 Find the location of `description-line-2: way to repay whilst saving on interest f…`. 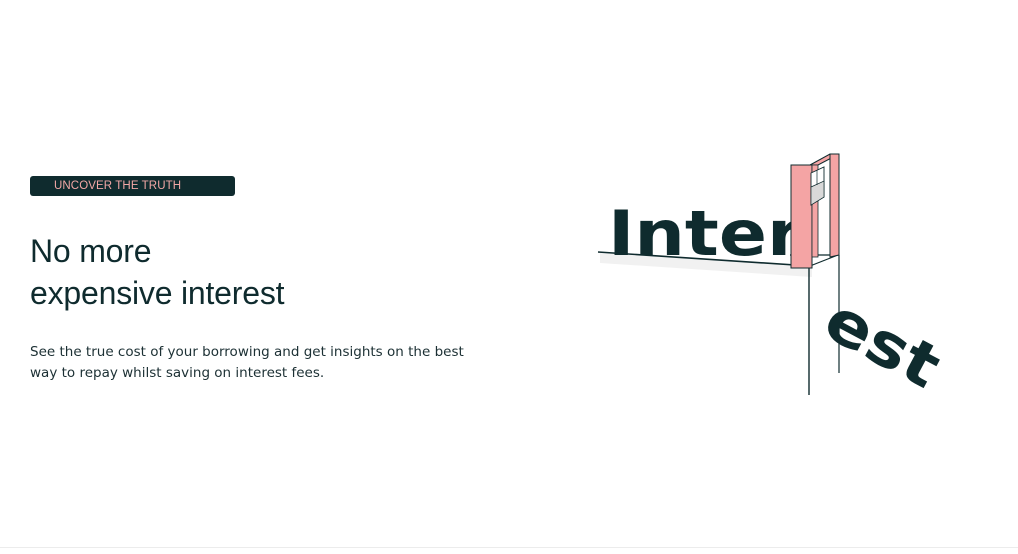

description-line-2: way to repay whilst saving on interest f… is located at coordinates (177, 373).